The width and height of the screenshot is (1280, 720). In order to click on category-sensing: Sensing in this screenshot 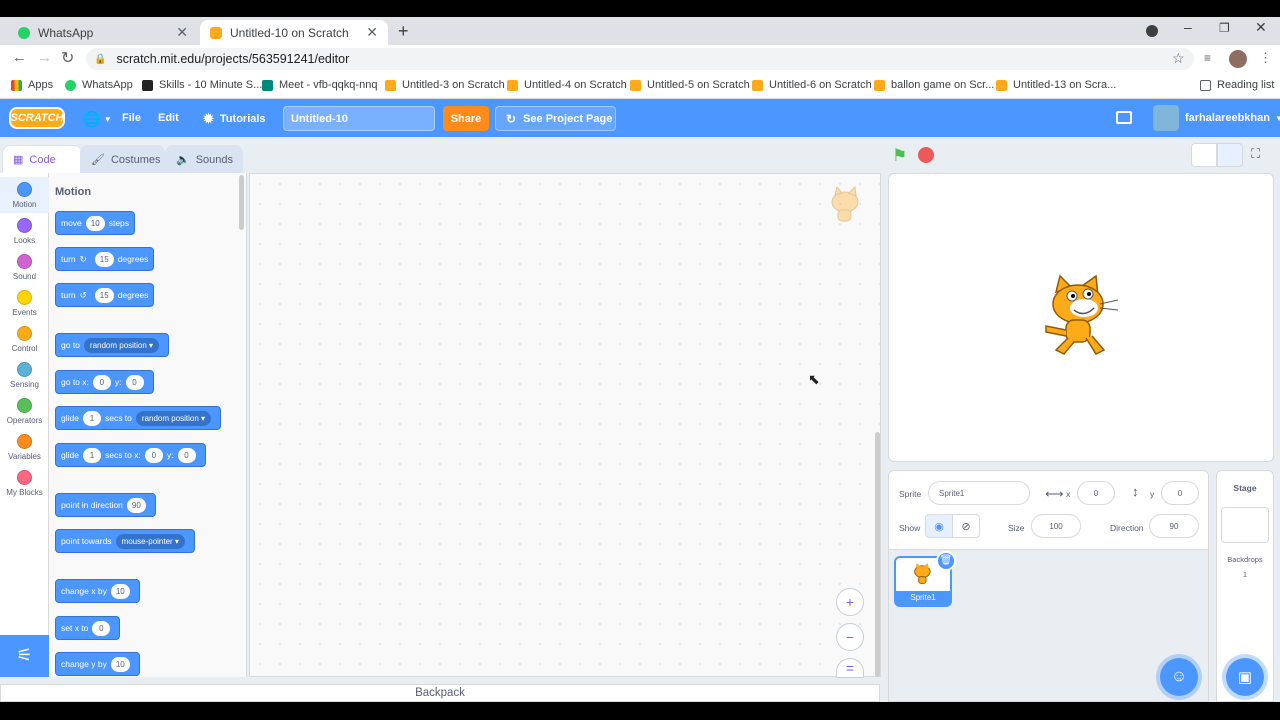, I will do `click(24, 375)`.